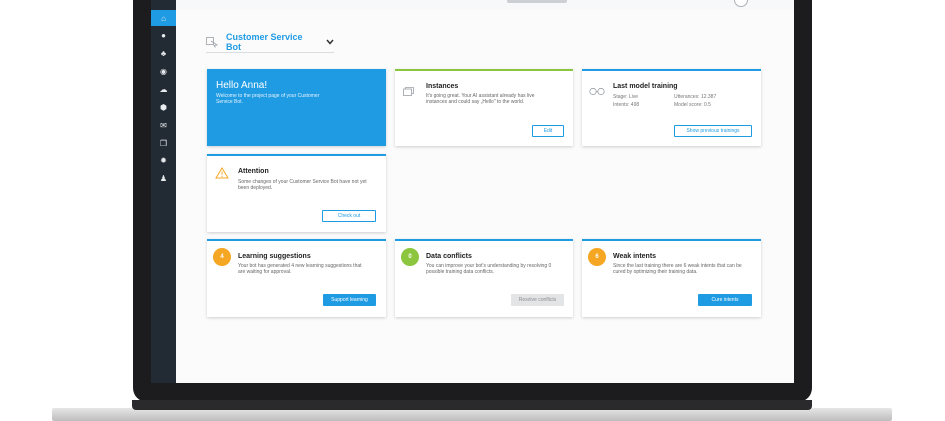 This screenshot has width=945, height=421. Describe the element at coordinates (626, 97) in the screenshot. I see `training-stage: Stage: Live` at that location.